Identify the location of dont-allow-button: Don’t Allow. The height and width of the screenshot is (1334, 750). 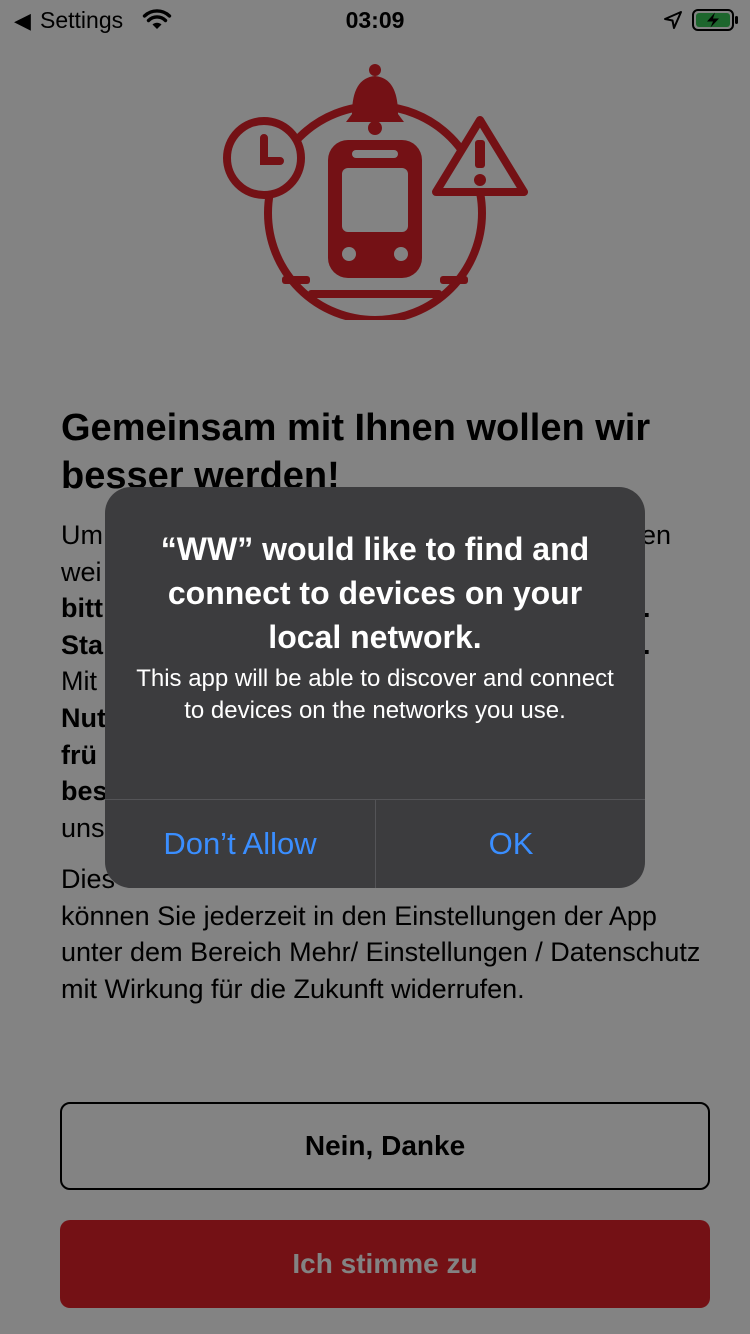
(240, 844).